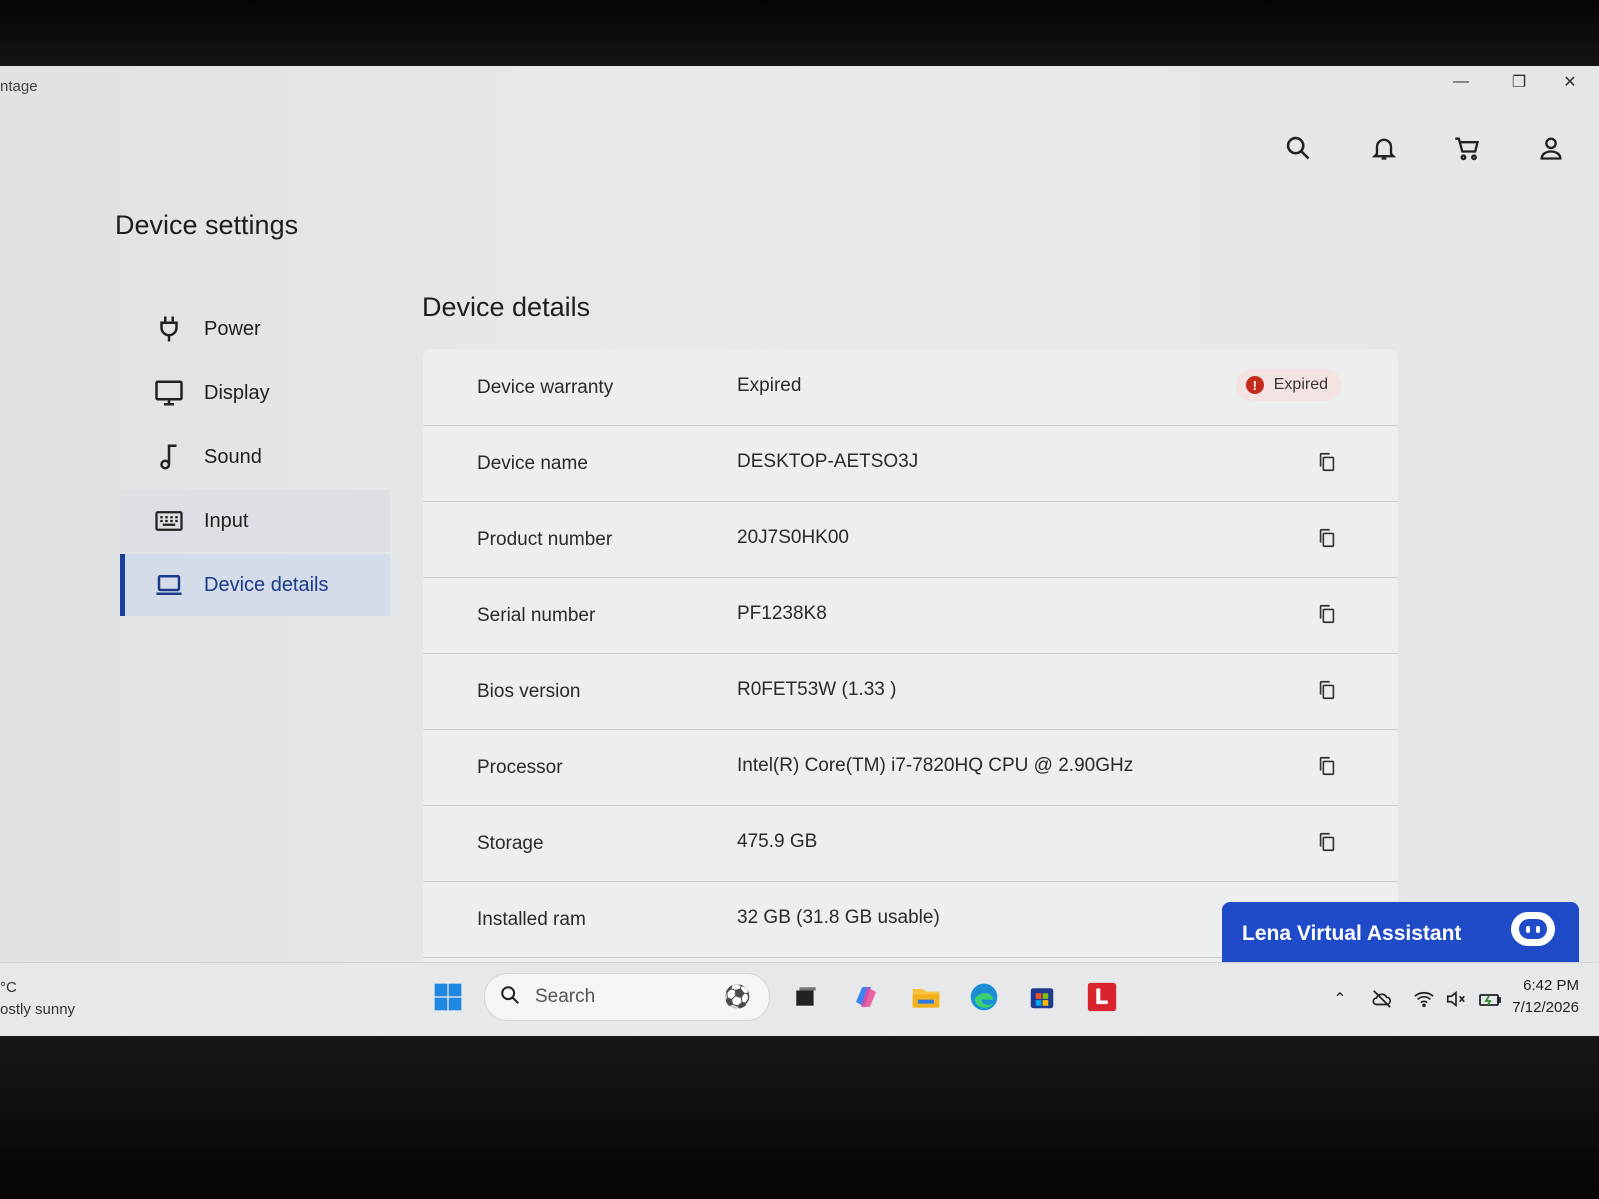 The height and width of the screenshot is (1199, 1599). I want to click on plug-icon, so click(169, 329).